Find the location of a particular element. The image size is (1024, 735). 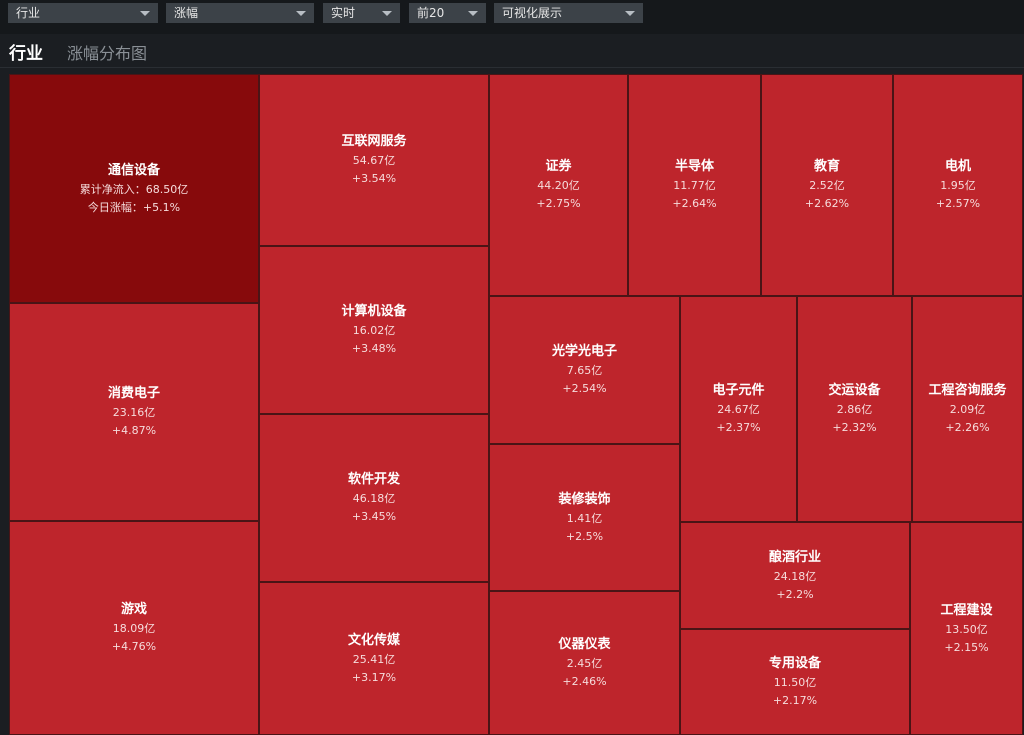

filter-toolbar: 行业 涨幅 实时 前20 可视化展示 is located at coordinates (512, 17).